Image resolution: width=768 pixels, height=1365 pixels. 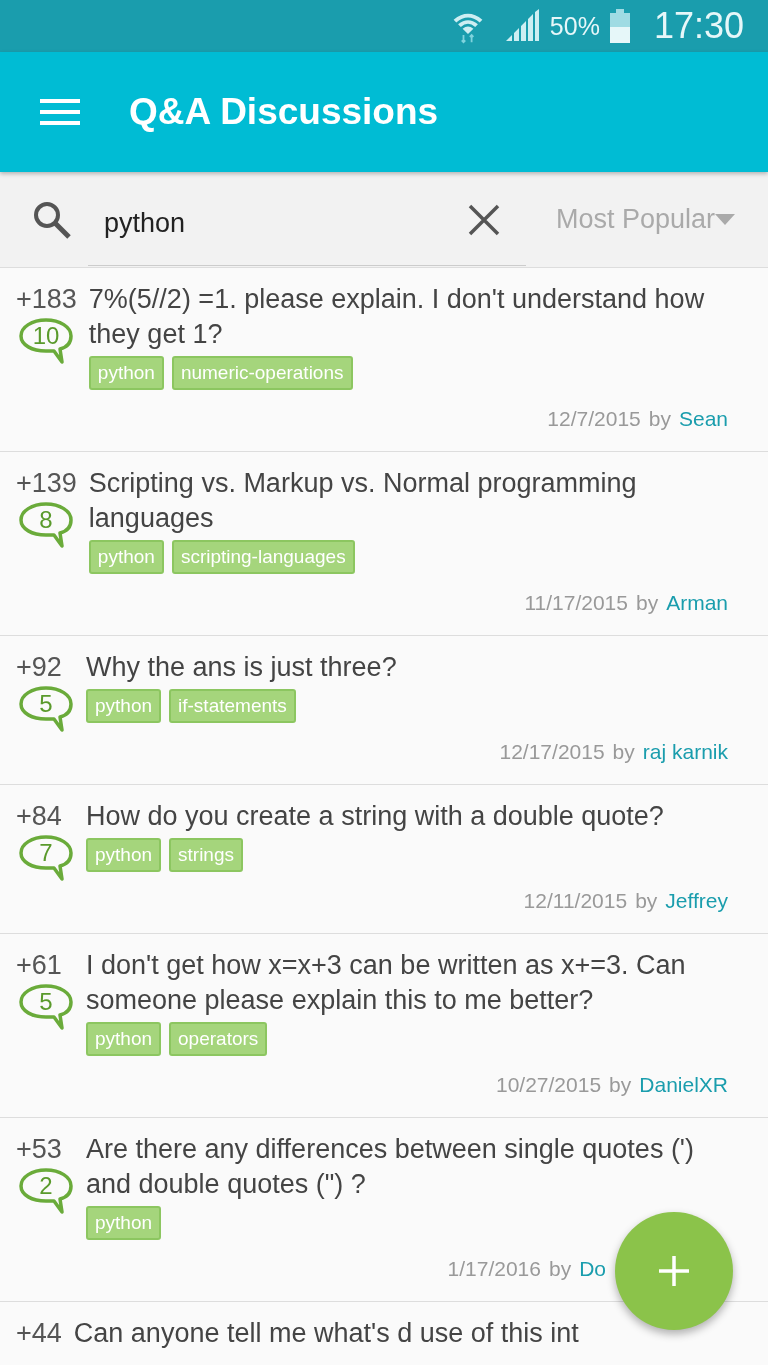 I want to click on vote-score: +84, so click(x=39, y=816).